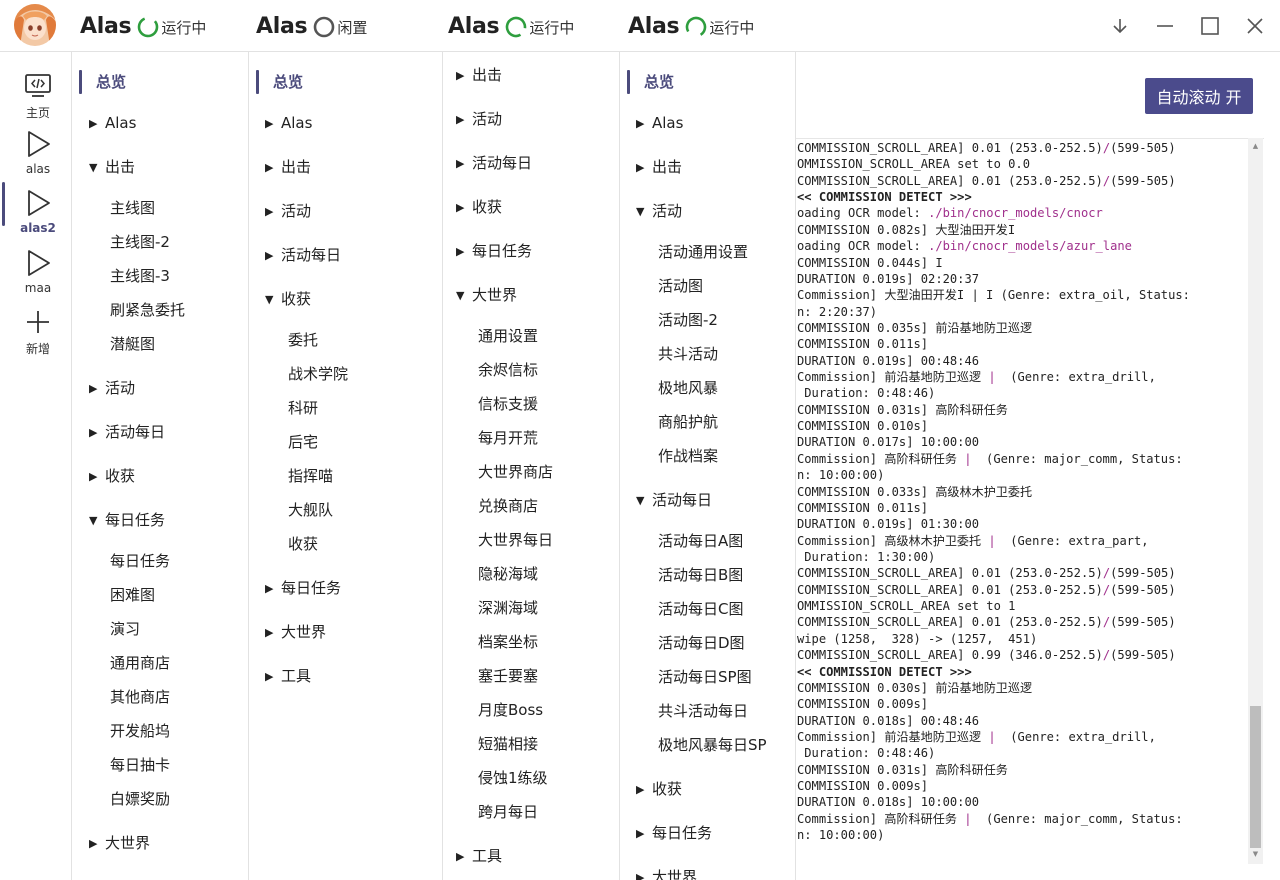 The width and height of the screenshot is (1280, 880). What do you see at coordinates (508, 506) in the screenshot?
I see `menu-subitem: 兑换商店` at bounding box center [508, 506].